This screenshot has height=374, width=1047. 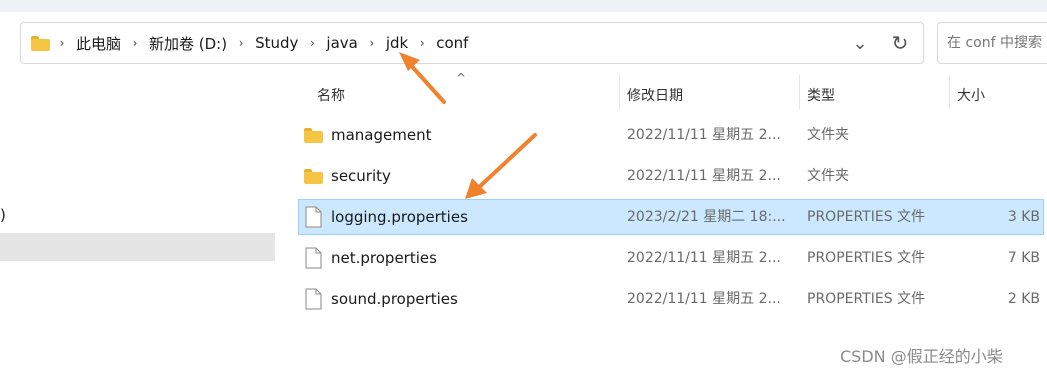 I want to click on search-box, so click(x=992, y=43).